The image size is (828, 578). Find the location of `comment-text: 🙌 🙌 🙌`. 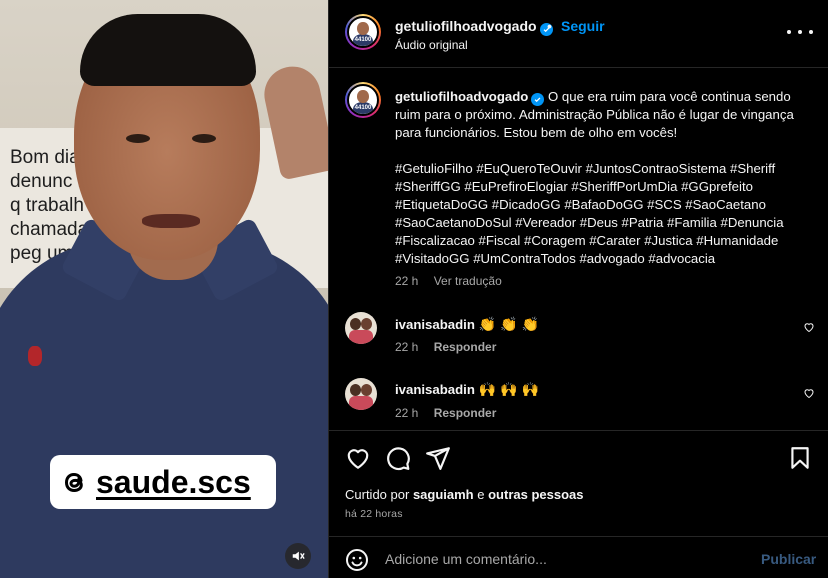

comment-text: 🙌 🙌 🙌 is located at coordinates (508, 389).